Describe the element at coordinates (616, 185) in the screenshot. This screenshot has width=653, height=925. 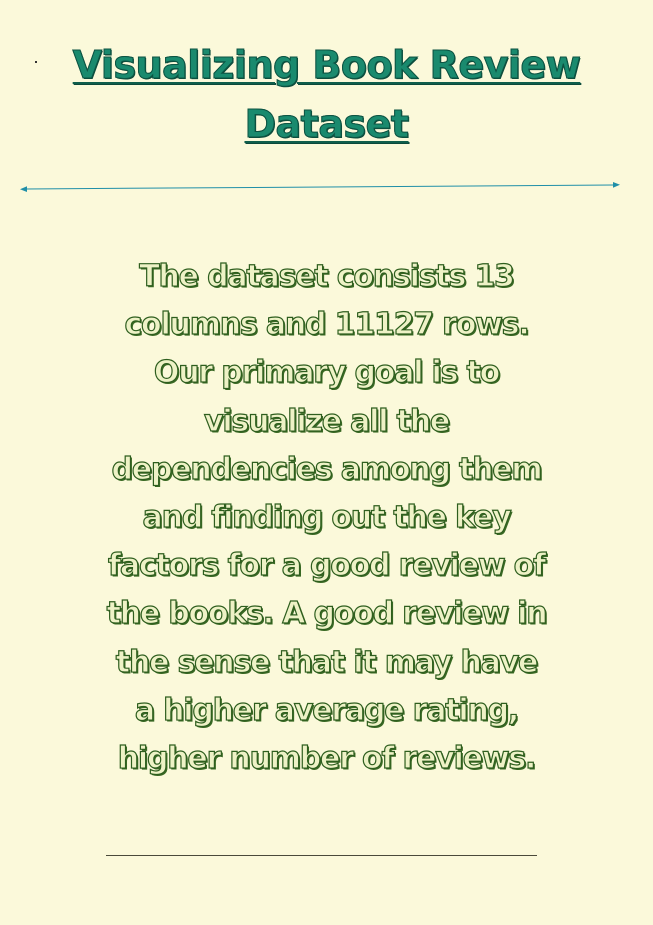
I see `arrow-right-icon` at that location.